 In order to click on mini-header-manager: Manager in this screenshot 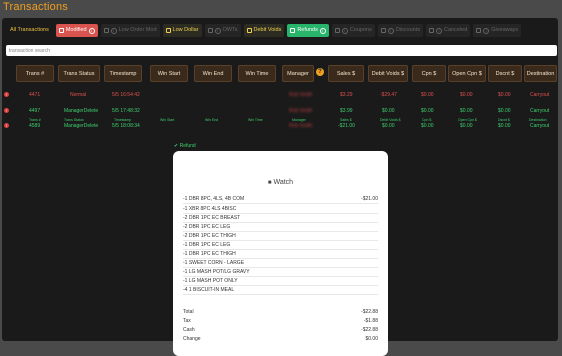, I will do `click(299, 120)`.